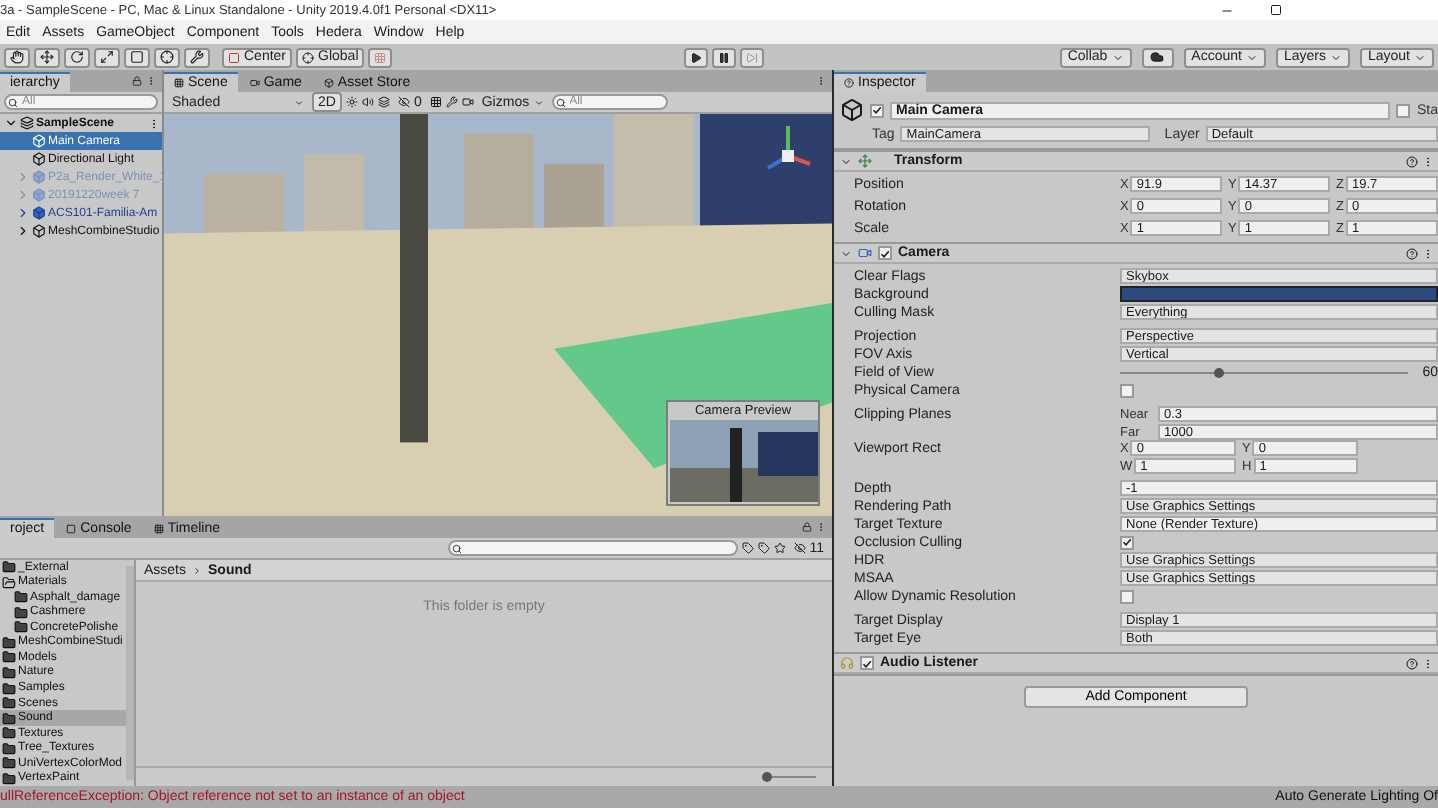  I want to click on rotate-icon, so click(77, 57).